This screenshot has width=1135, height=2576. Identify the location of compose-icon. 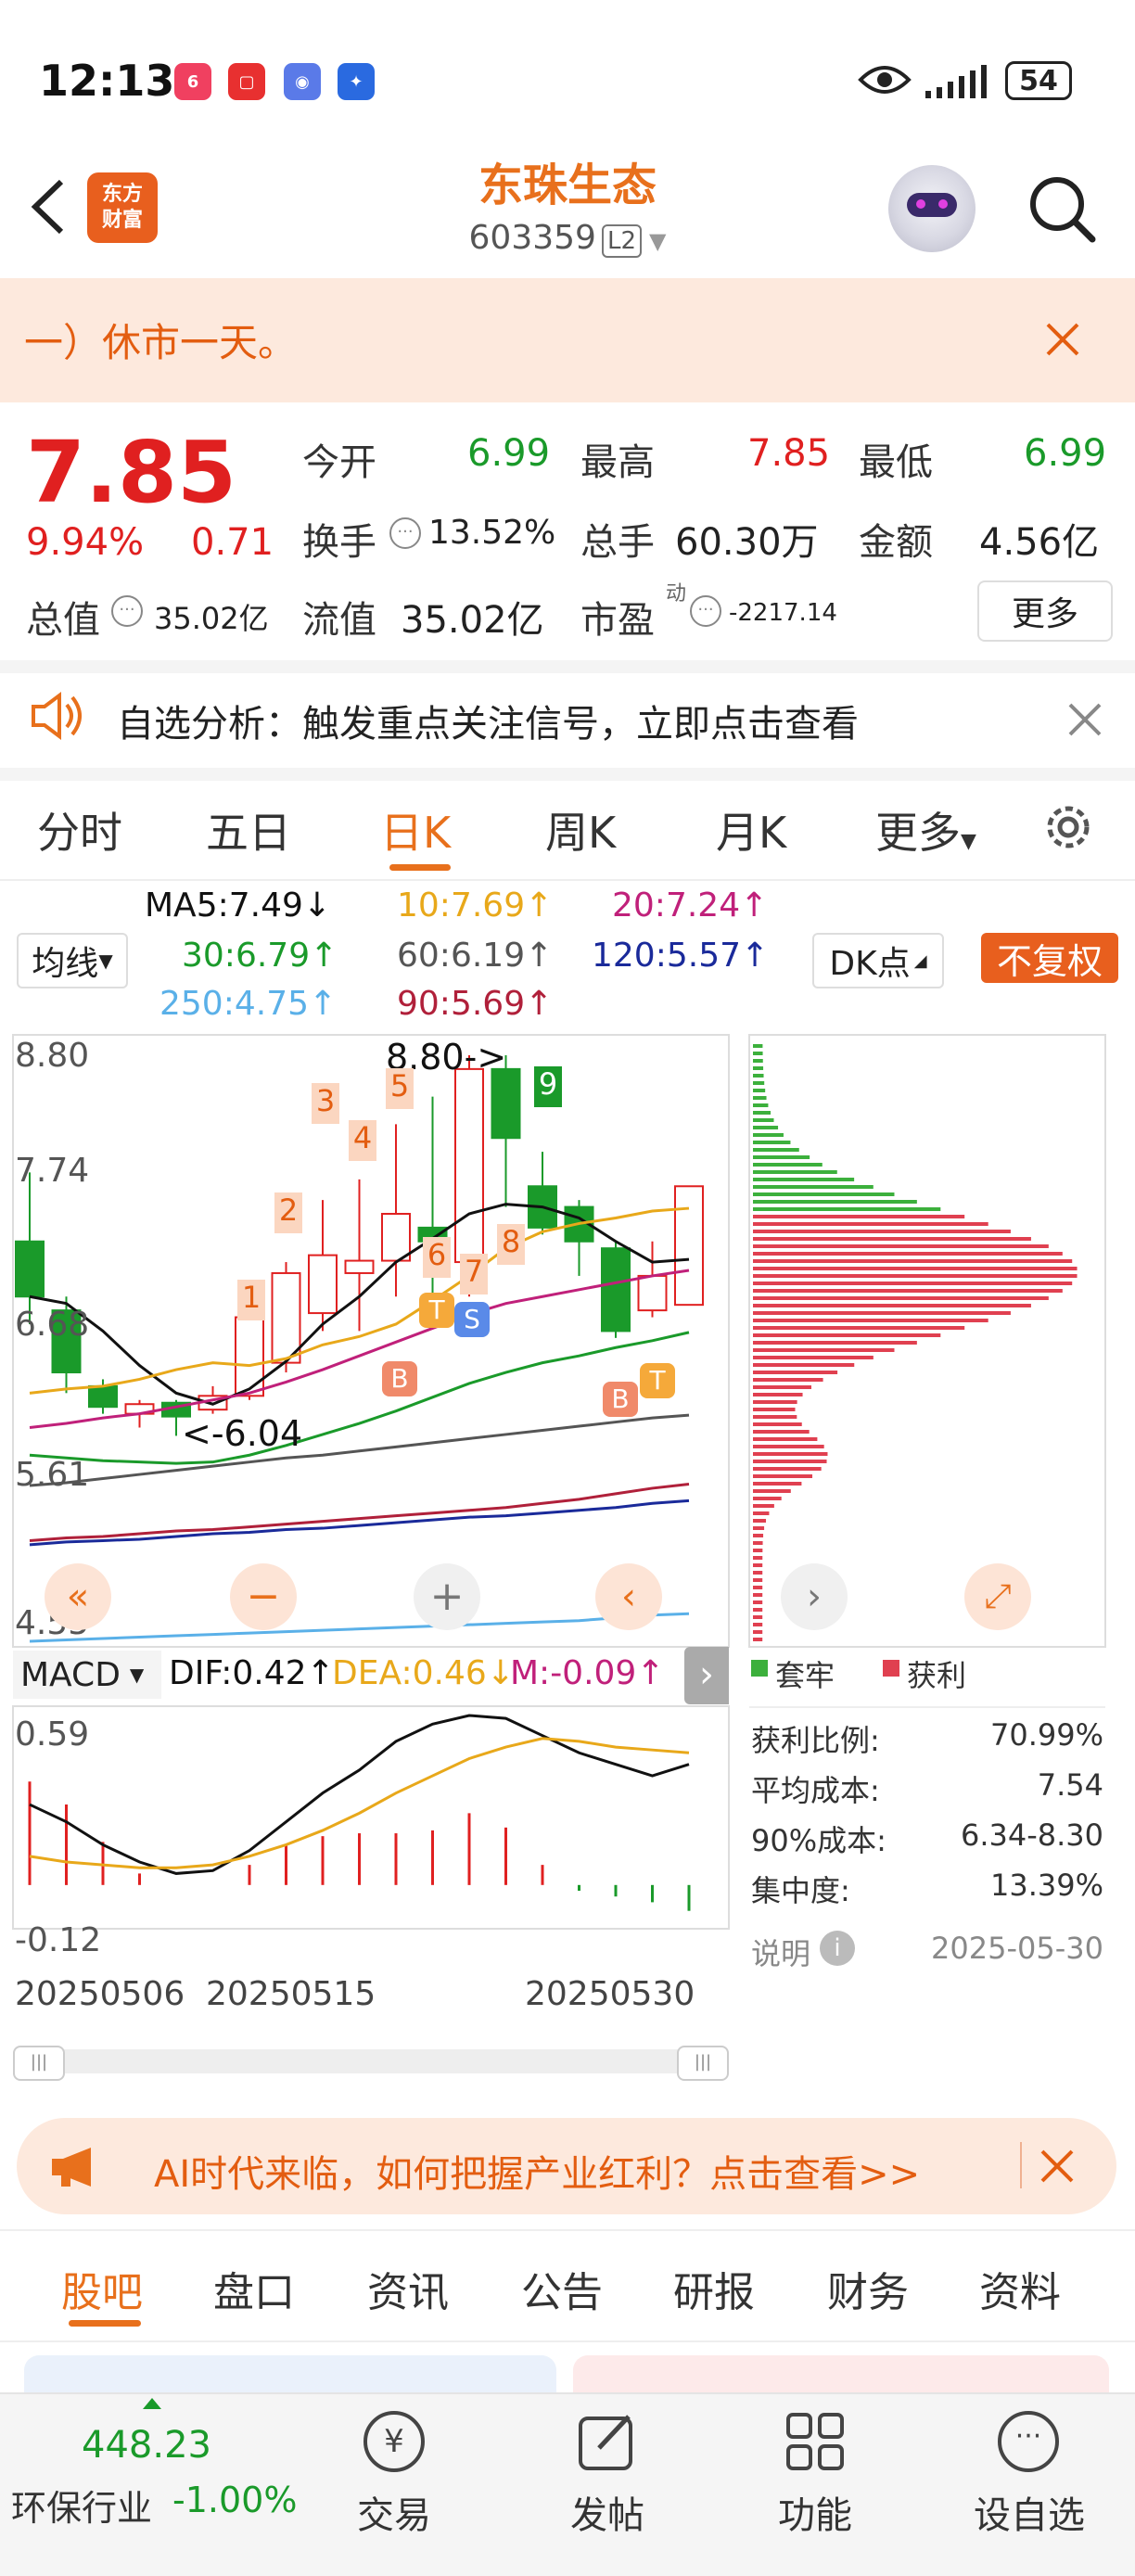
(608, 2441).